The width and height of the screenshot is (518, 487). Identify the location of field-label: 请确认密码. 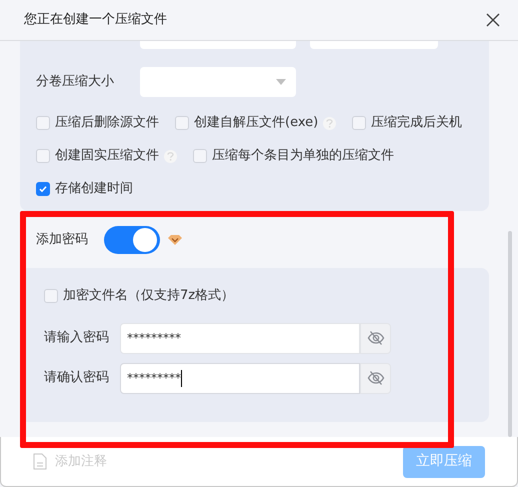
(77, 378).